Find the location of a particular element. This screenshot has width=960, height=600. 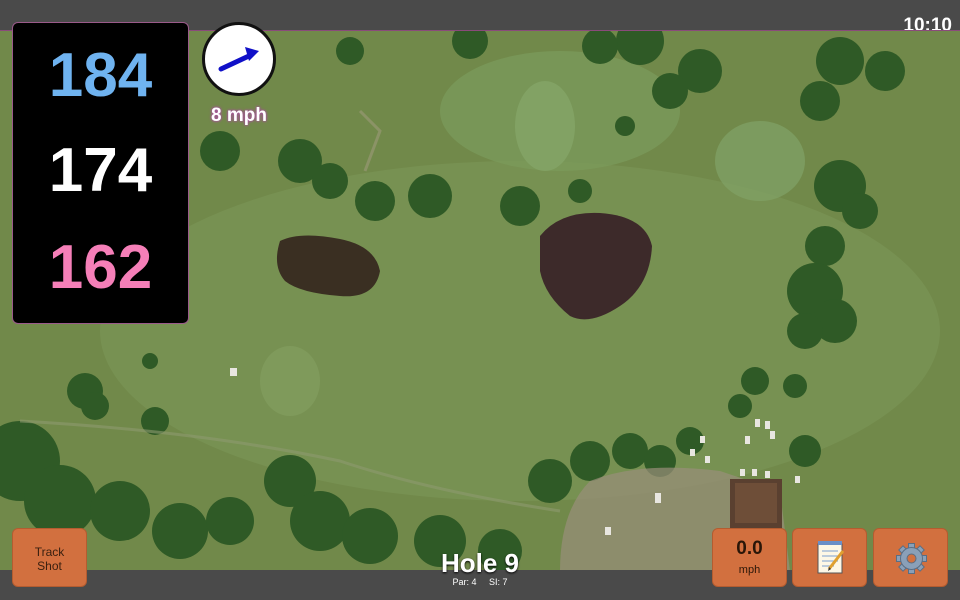

notepad-icon is located at coordinates (831, 557).